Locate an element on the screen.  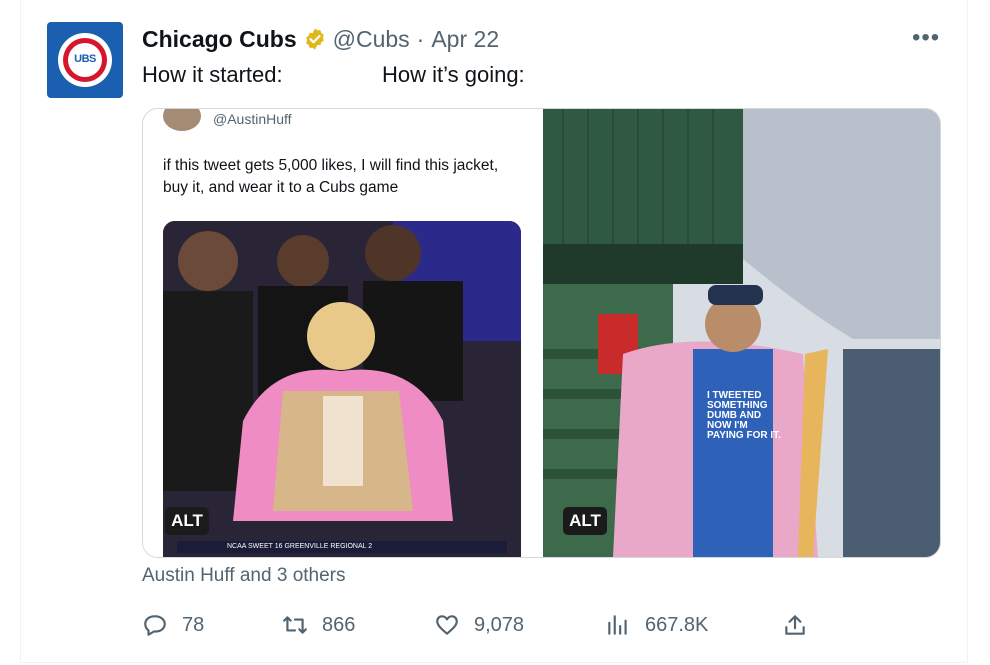
tweet-date: Apr 22 is located at coordinates (465, 39).